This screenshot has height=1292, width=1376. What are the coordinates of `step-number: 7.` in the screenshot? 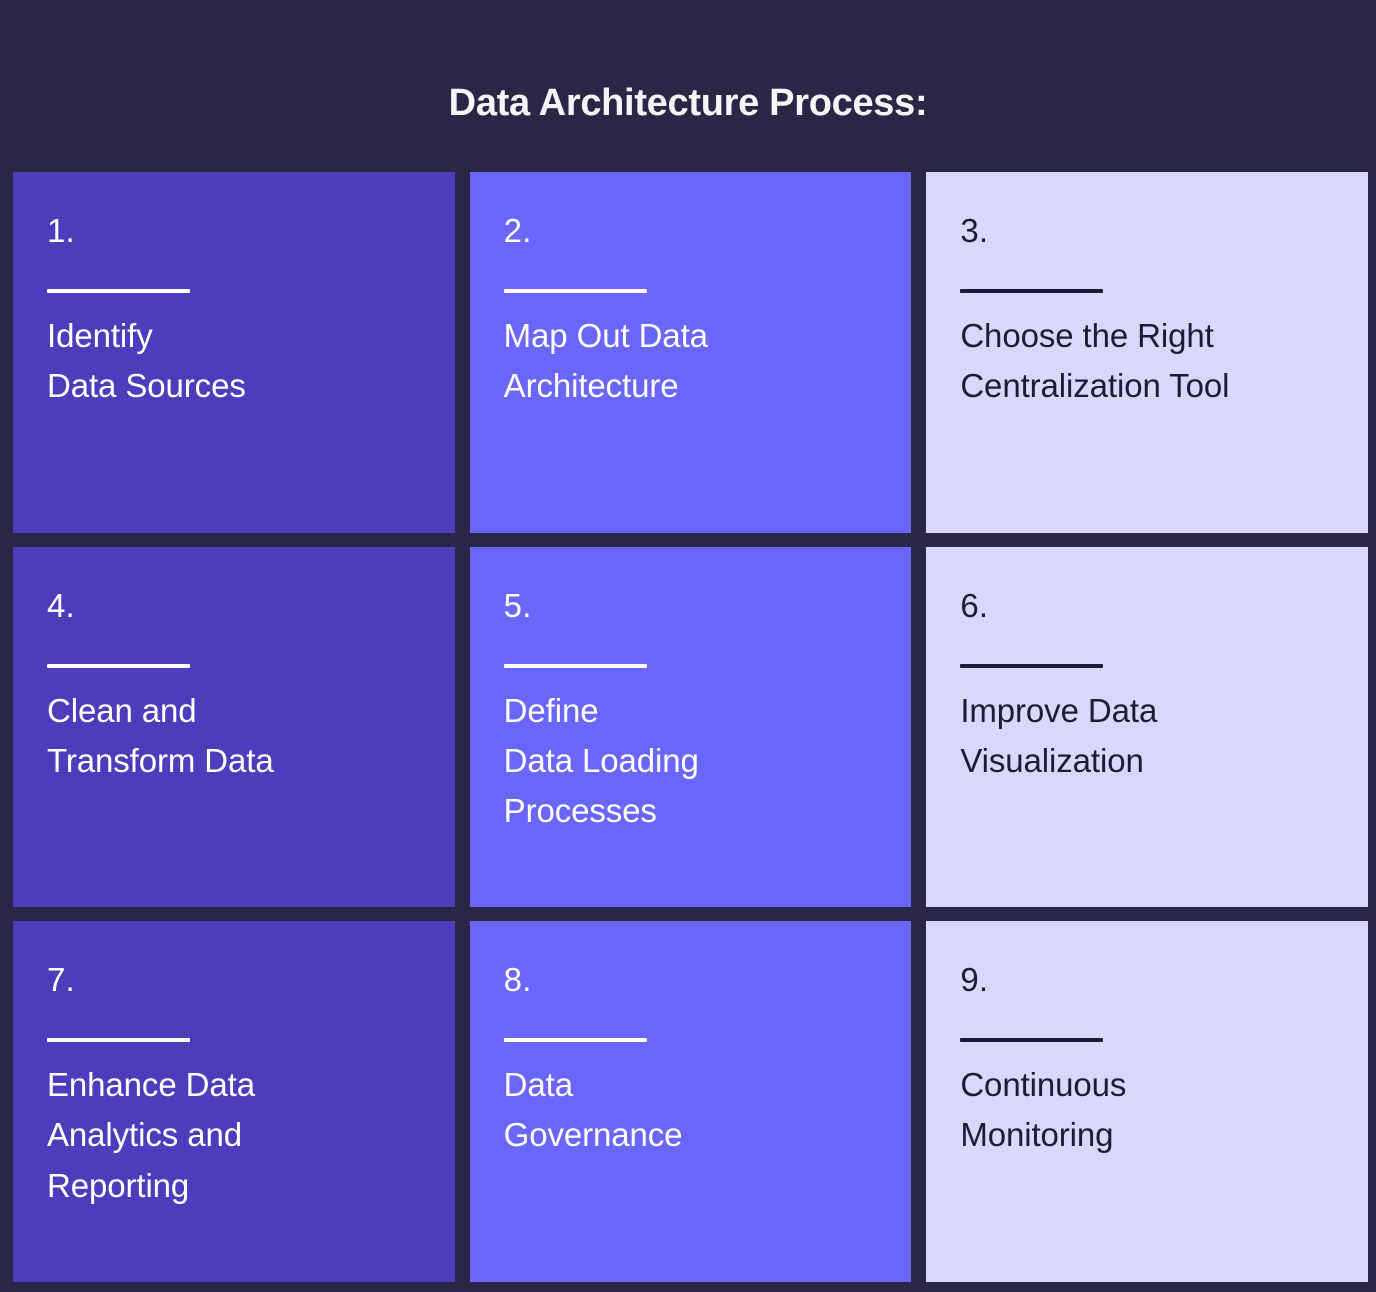 It's located at (61, 980).